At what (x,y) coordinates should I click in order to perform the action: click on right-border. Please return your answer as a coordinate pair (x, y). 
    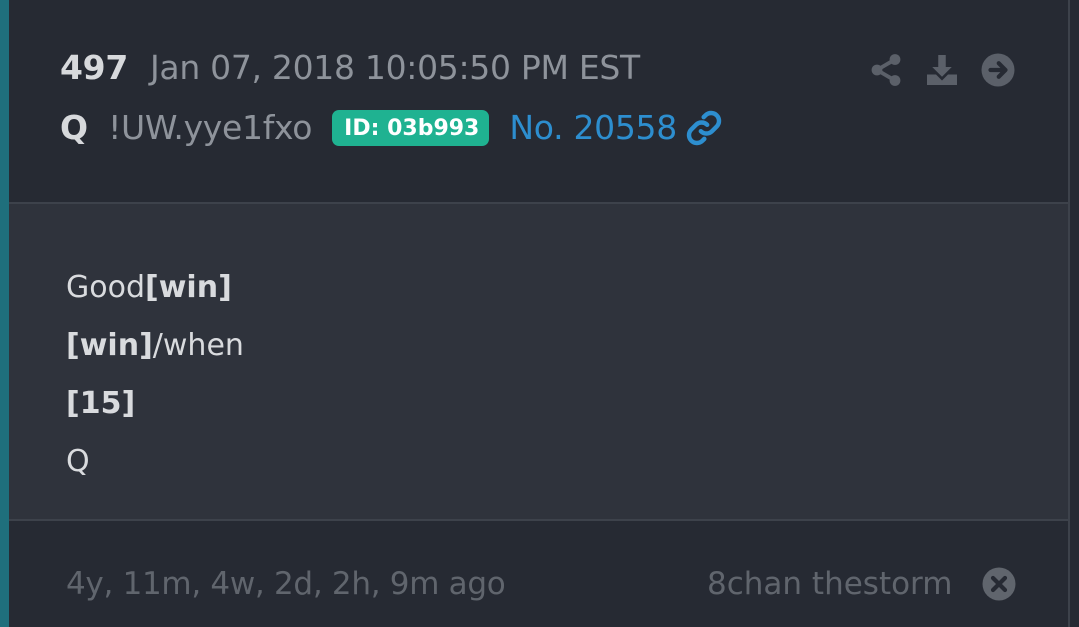
    Looking at the image, I should click on (1069, 313).